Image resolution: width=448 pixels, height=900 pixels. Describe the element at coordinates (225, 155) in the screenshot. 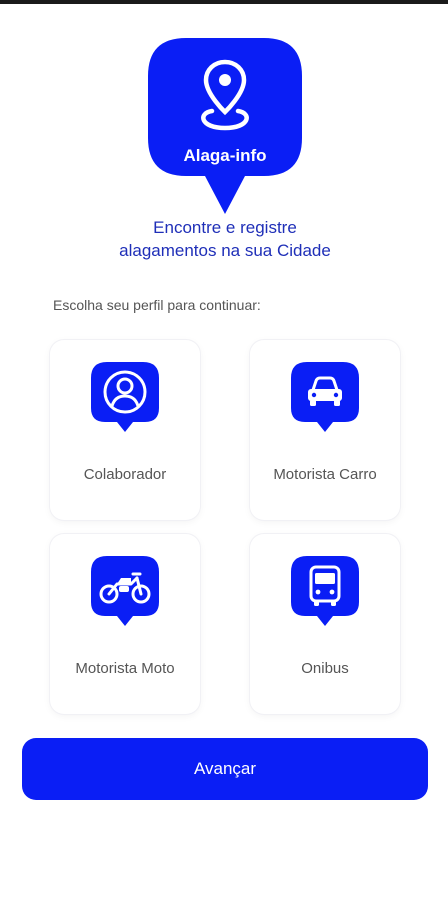

I see `app-name: Alaga-info` at that location.